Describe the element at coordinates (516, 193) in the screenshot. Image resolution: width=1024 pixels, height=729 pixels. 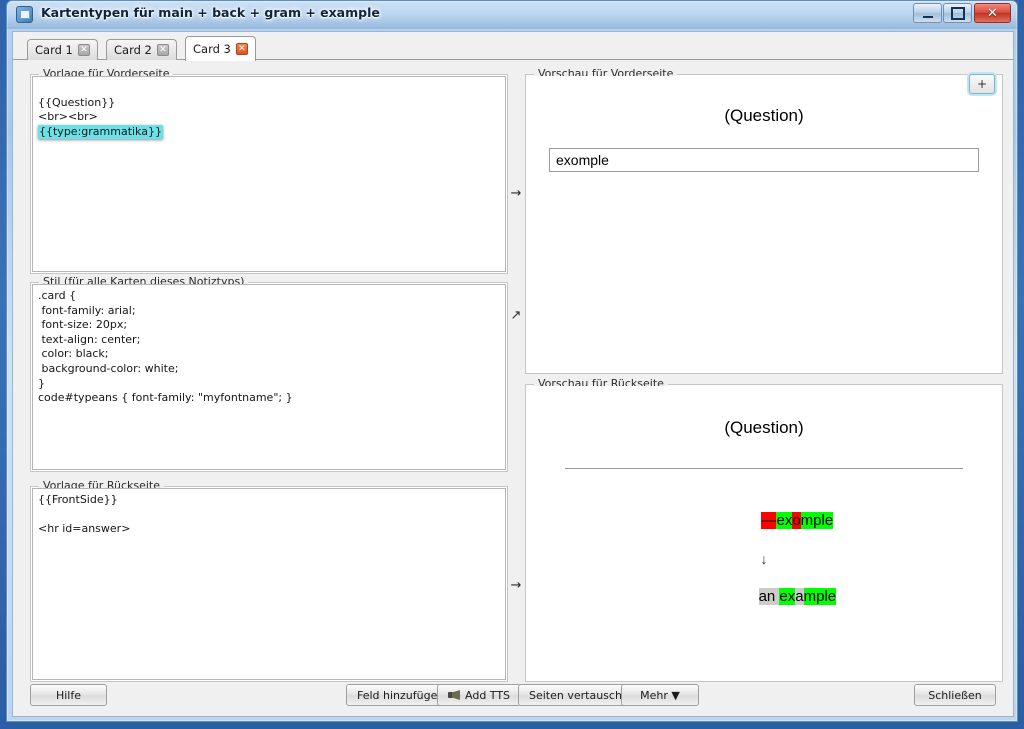
I see `front-to-preview-arrow-icon: →` at that location.